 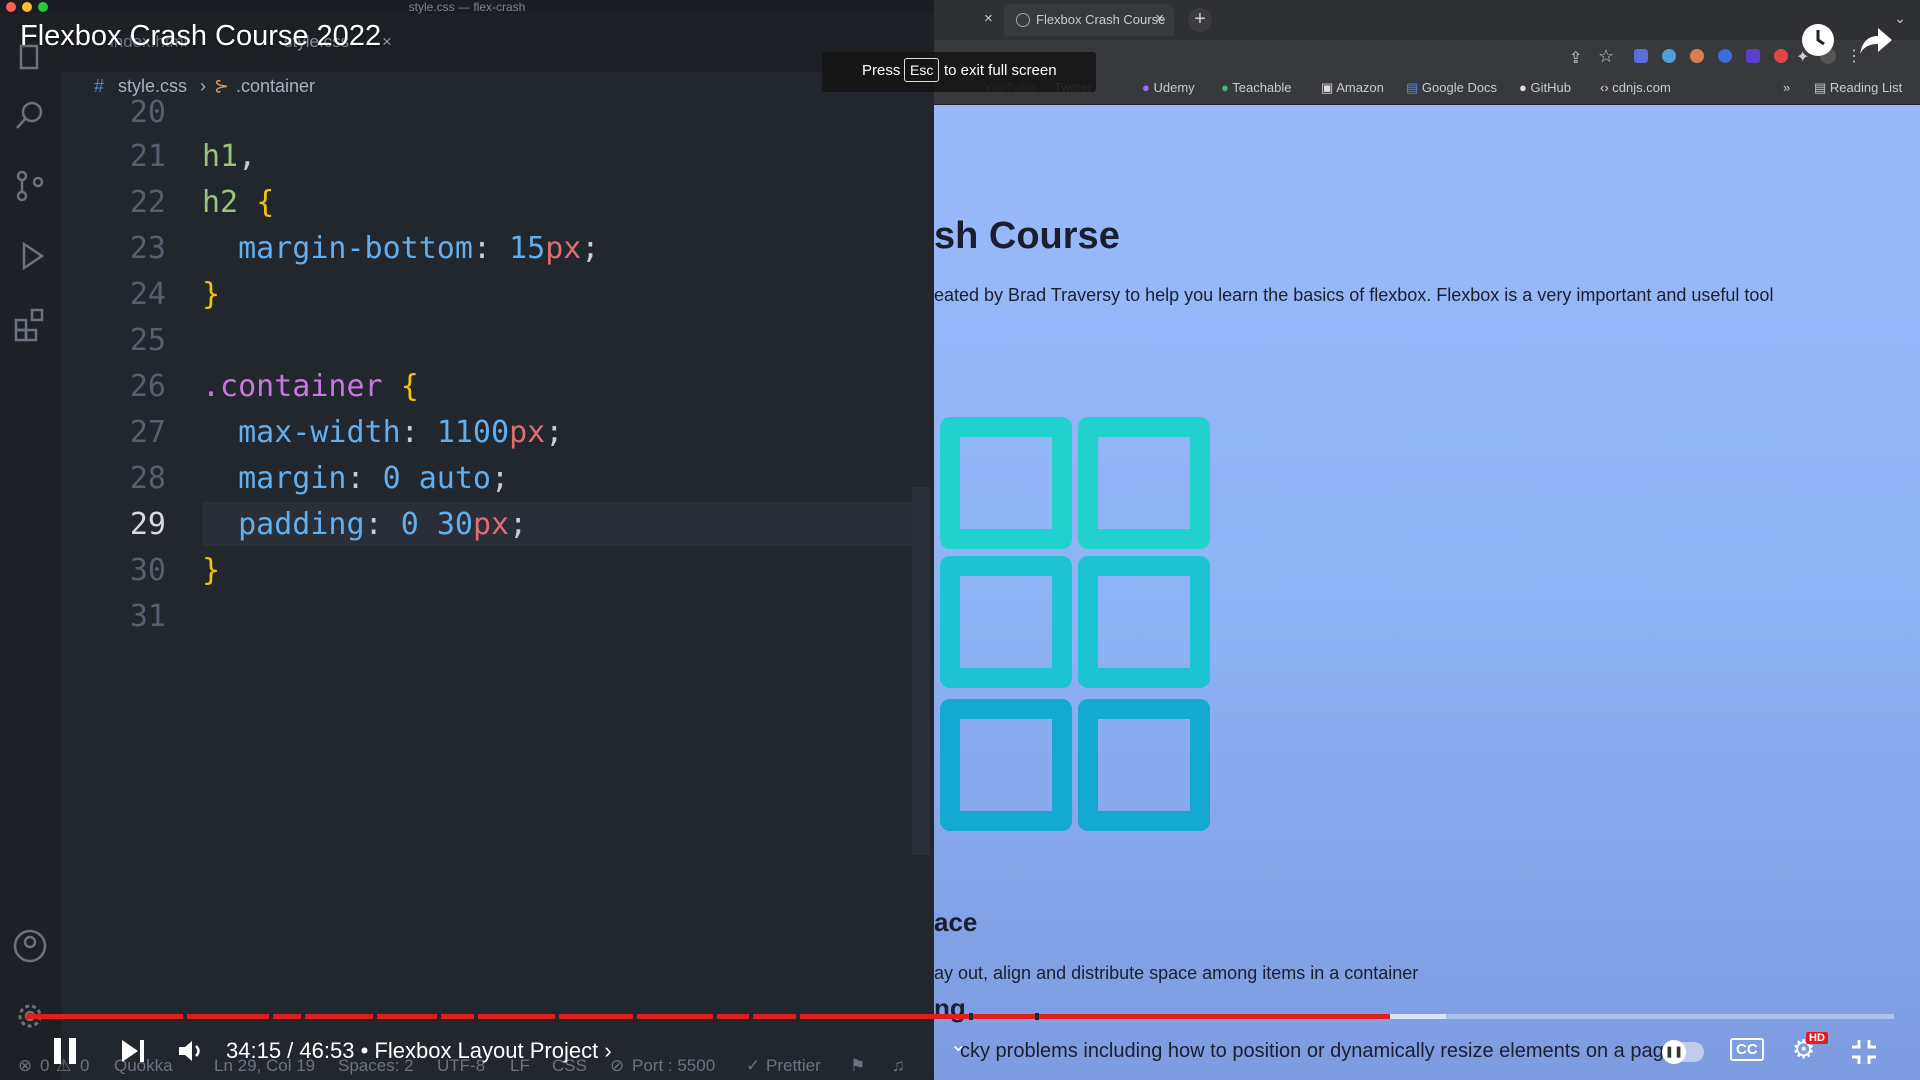 I want to click on pause-small-icon: ❚❚, so click(x=1674, y=1052).